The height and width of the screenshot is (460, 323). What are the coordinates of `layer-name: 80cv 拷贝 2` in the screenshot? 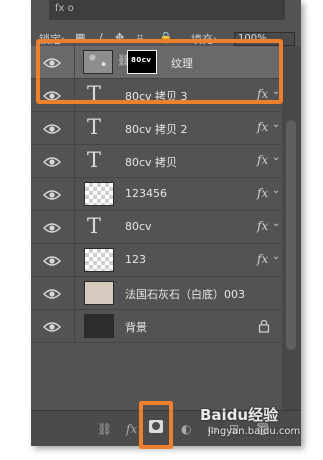 It's located at (156, 129).